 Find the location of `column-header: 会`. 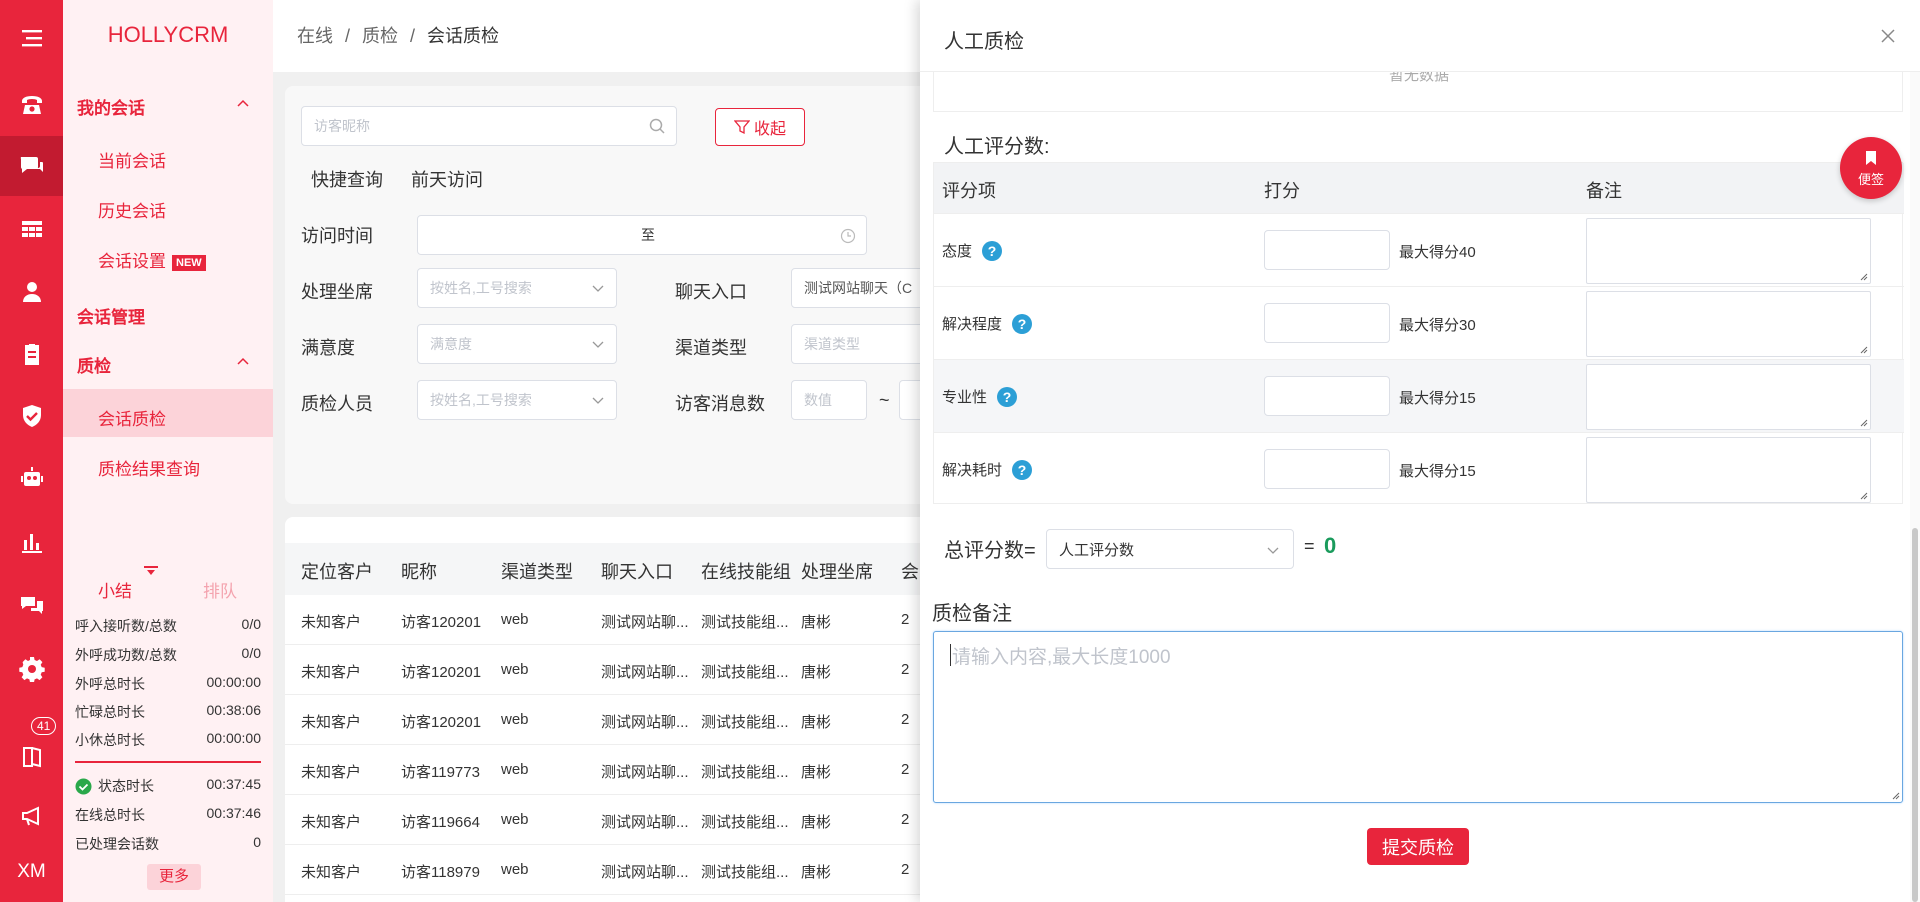

column-header: 会 is located at coordinates (910, 571).